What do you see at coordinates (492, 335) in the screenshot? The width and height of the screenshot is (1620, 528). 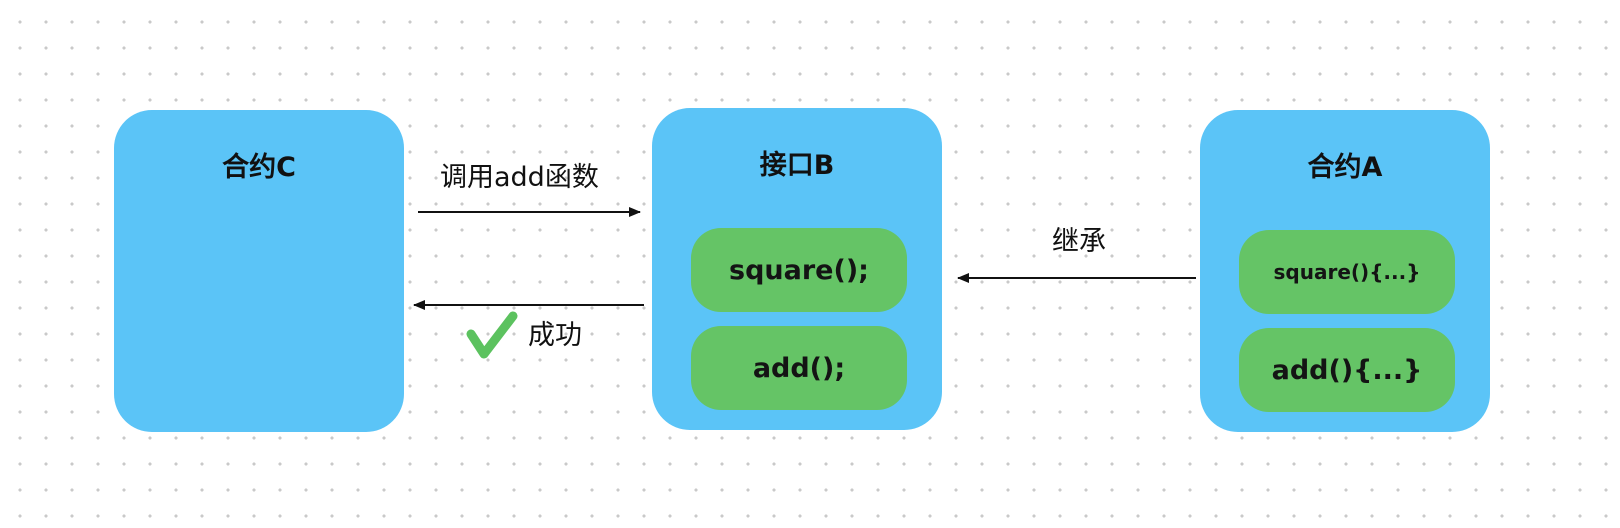 I see `checkmark-icon` at bounding box center [492, 335].